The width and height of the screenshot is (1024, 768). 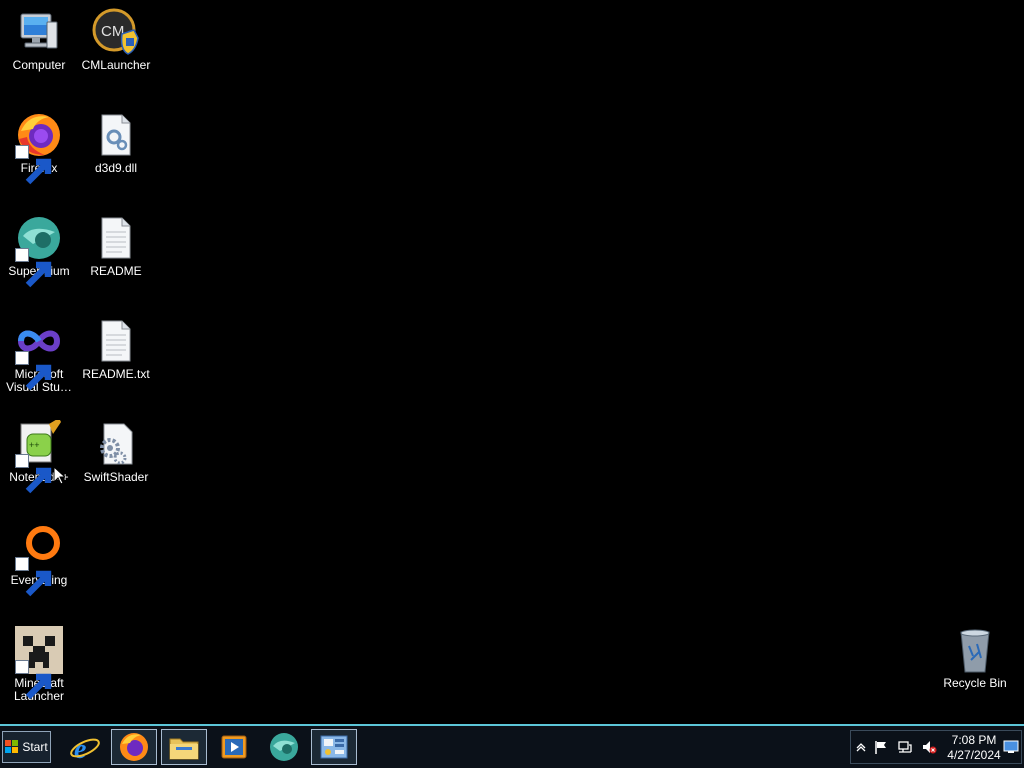 I want to click on taskbar-firefox, so click(x=134, y=747).